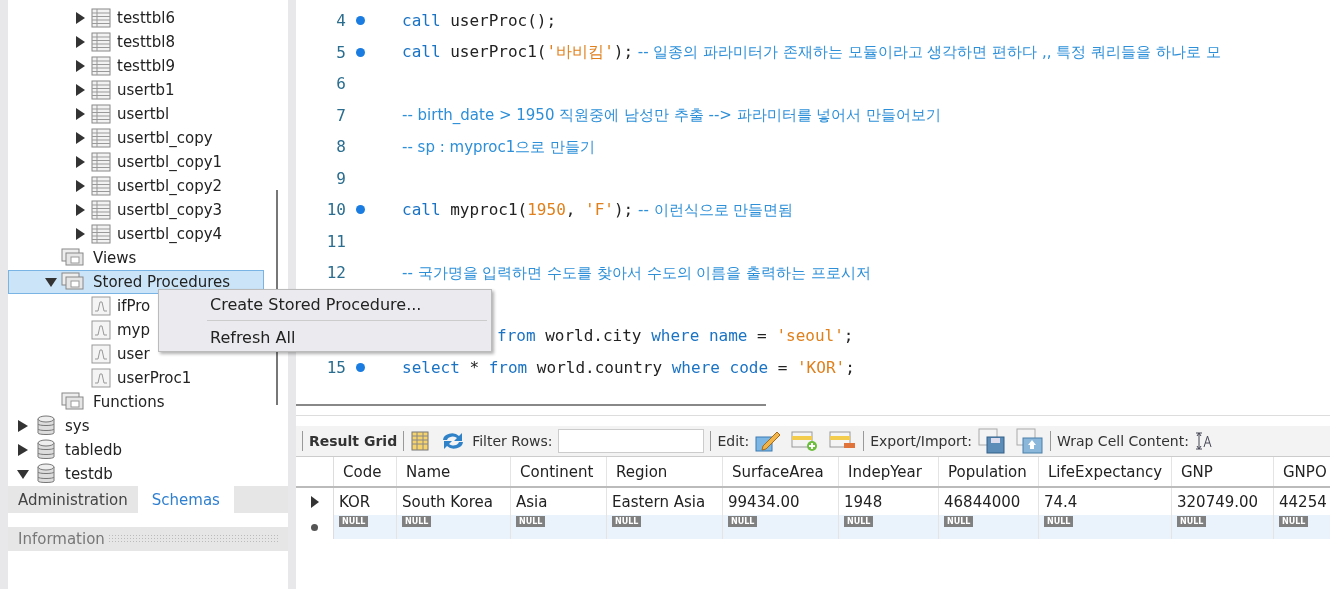 The height and width of the screenshot is (589, 1330). I want to click on tree-item: tabledb, so click(94, 450).